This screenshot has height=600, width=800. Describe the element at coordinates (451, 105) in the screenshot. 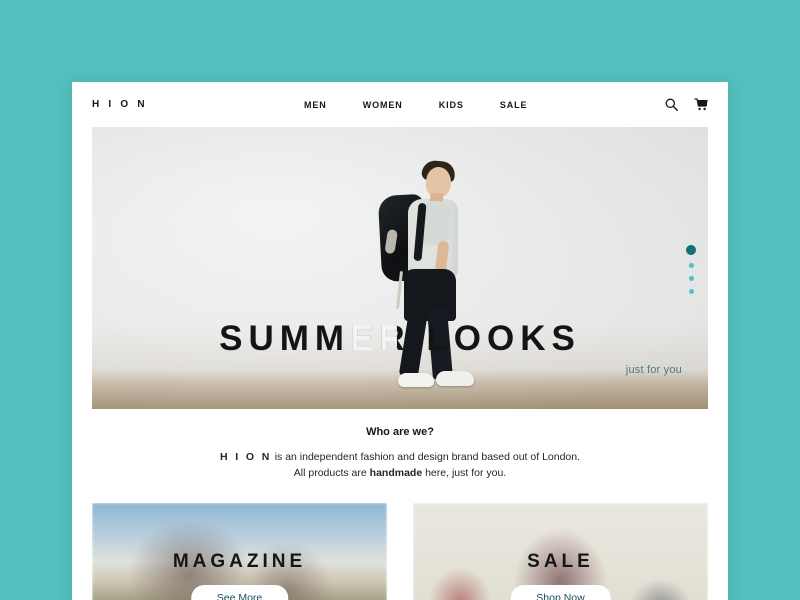

I see `nav-link-kids: KIDS` at that location.